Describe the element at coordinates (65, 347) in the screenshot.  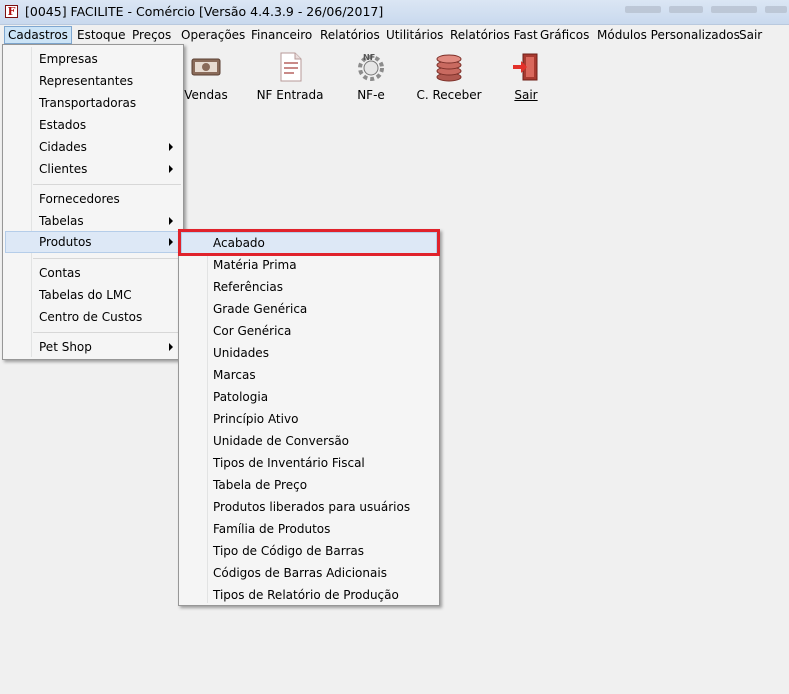
I see `menu-item-label: Pet Shop` at that location.